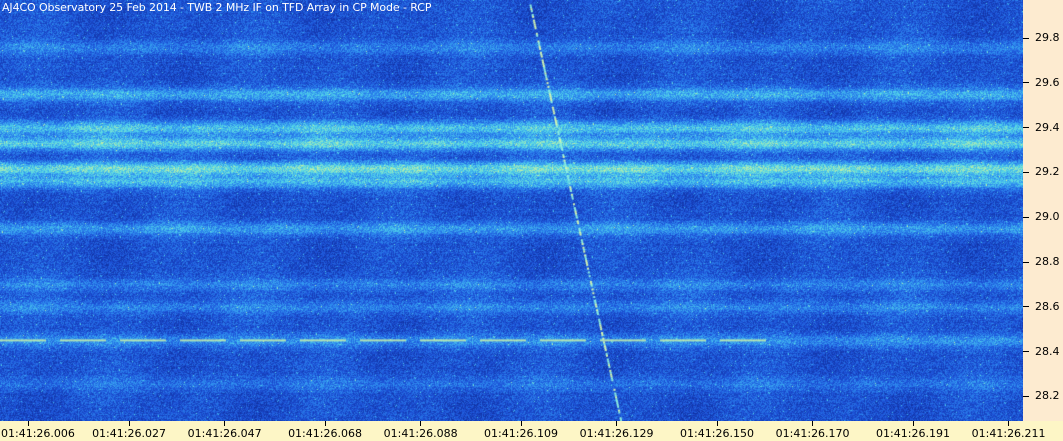  What do you see at coordinates (1047, 82) in the screenshot?
I see `y-tick-label: 29.6` at bounding box center [1047, 82].